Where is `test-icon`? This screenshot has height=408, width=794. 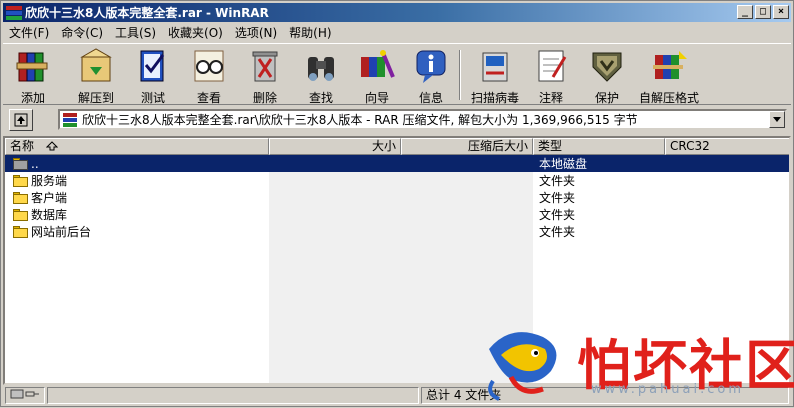
test-icon is located at coordinates (152, 66).